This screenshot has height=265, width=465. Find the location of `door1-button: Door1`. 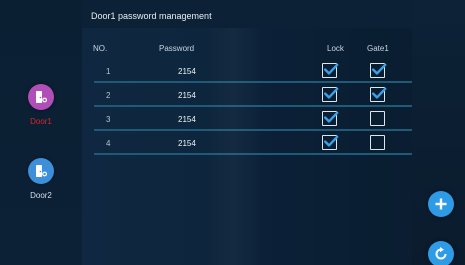

door1-button: Door1 is located at coordinates (41, 105).